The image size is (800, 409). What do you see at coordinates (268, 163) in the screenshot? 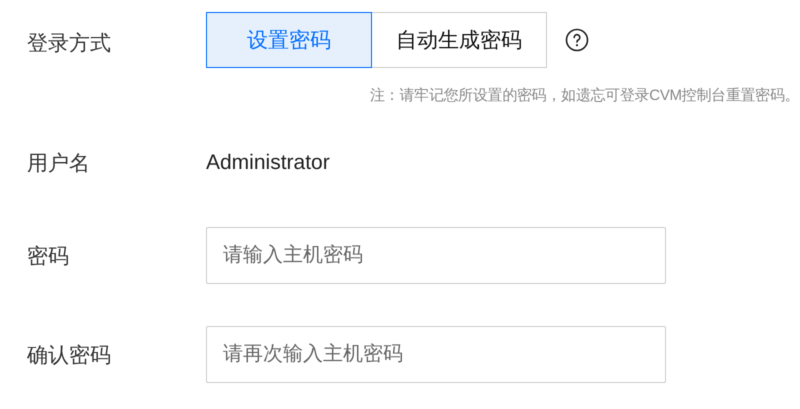
I see `username-value: Administrator` at bounding box center [268, 163].